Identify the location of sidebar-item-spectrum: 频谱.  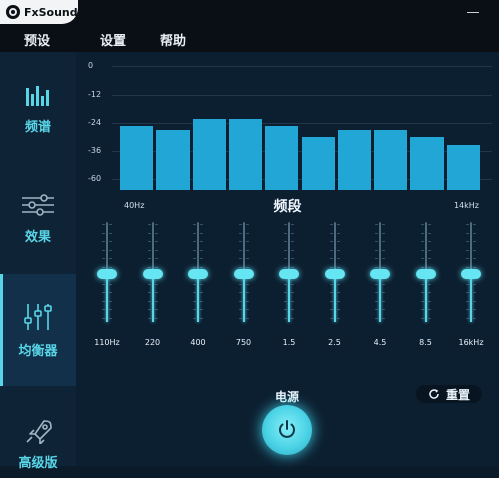
(38, 117).